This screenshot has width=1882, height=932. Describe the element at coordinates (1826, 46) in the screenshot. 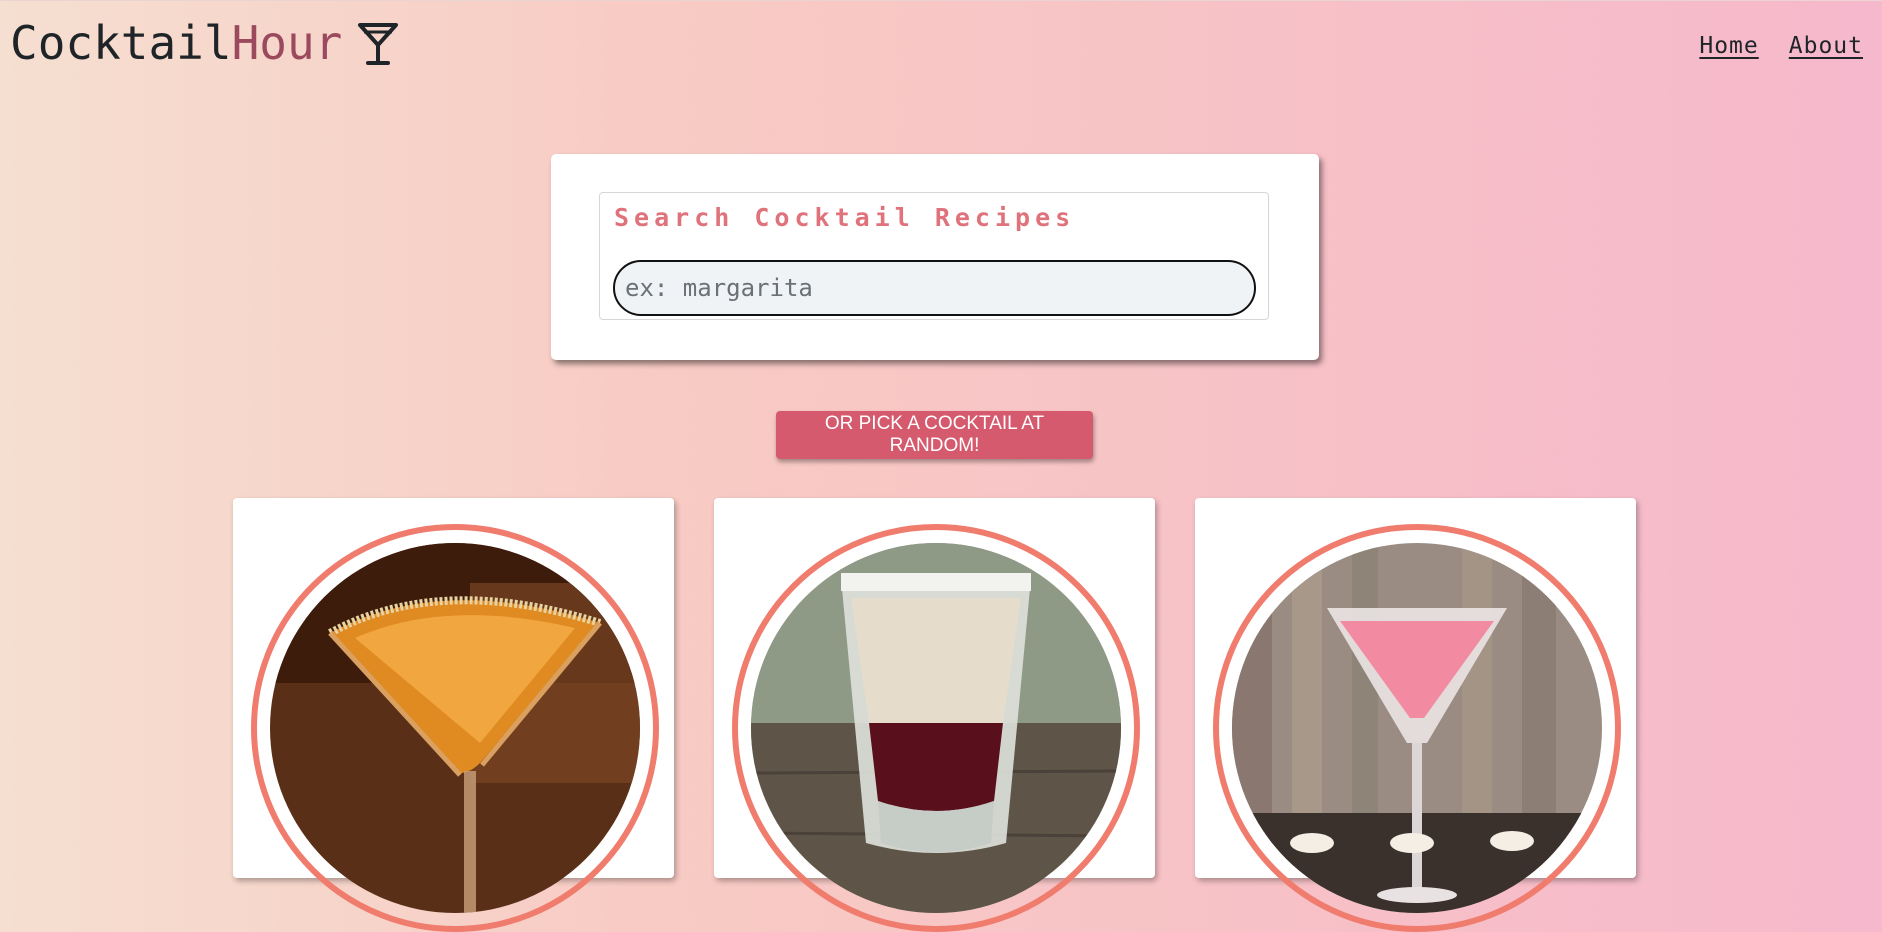

I see `nav-link-about: About` at that location.